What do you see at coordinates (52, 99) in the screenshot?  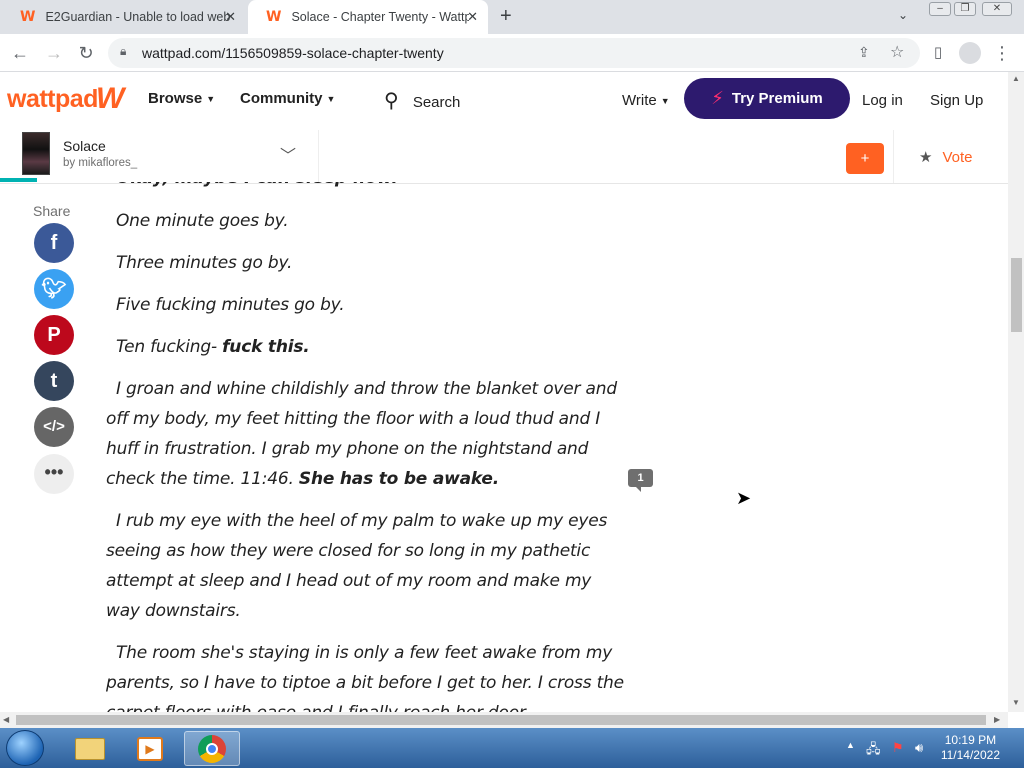 I see `wattpad-logo: wattpad` at bounding box center [52, 99].